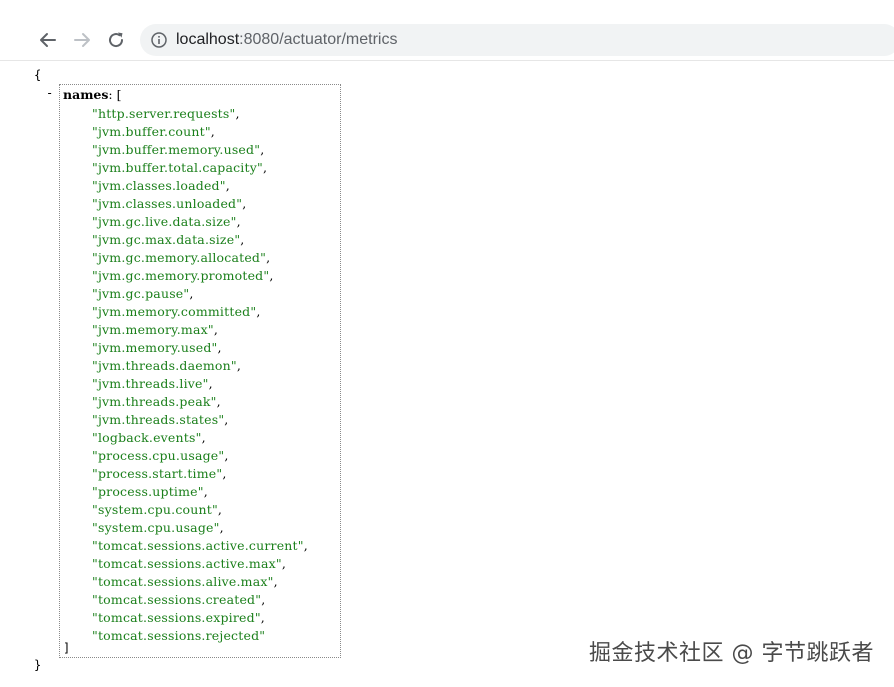 The height and width of the screenshot is (687, 894). I want to click on string-value: "jvm.classes.loaded", so click(159, 185).